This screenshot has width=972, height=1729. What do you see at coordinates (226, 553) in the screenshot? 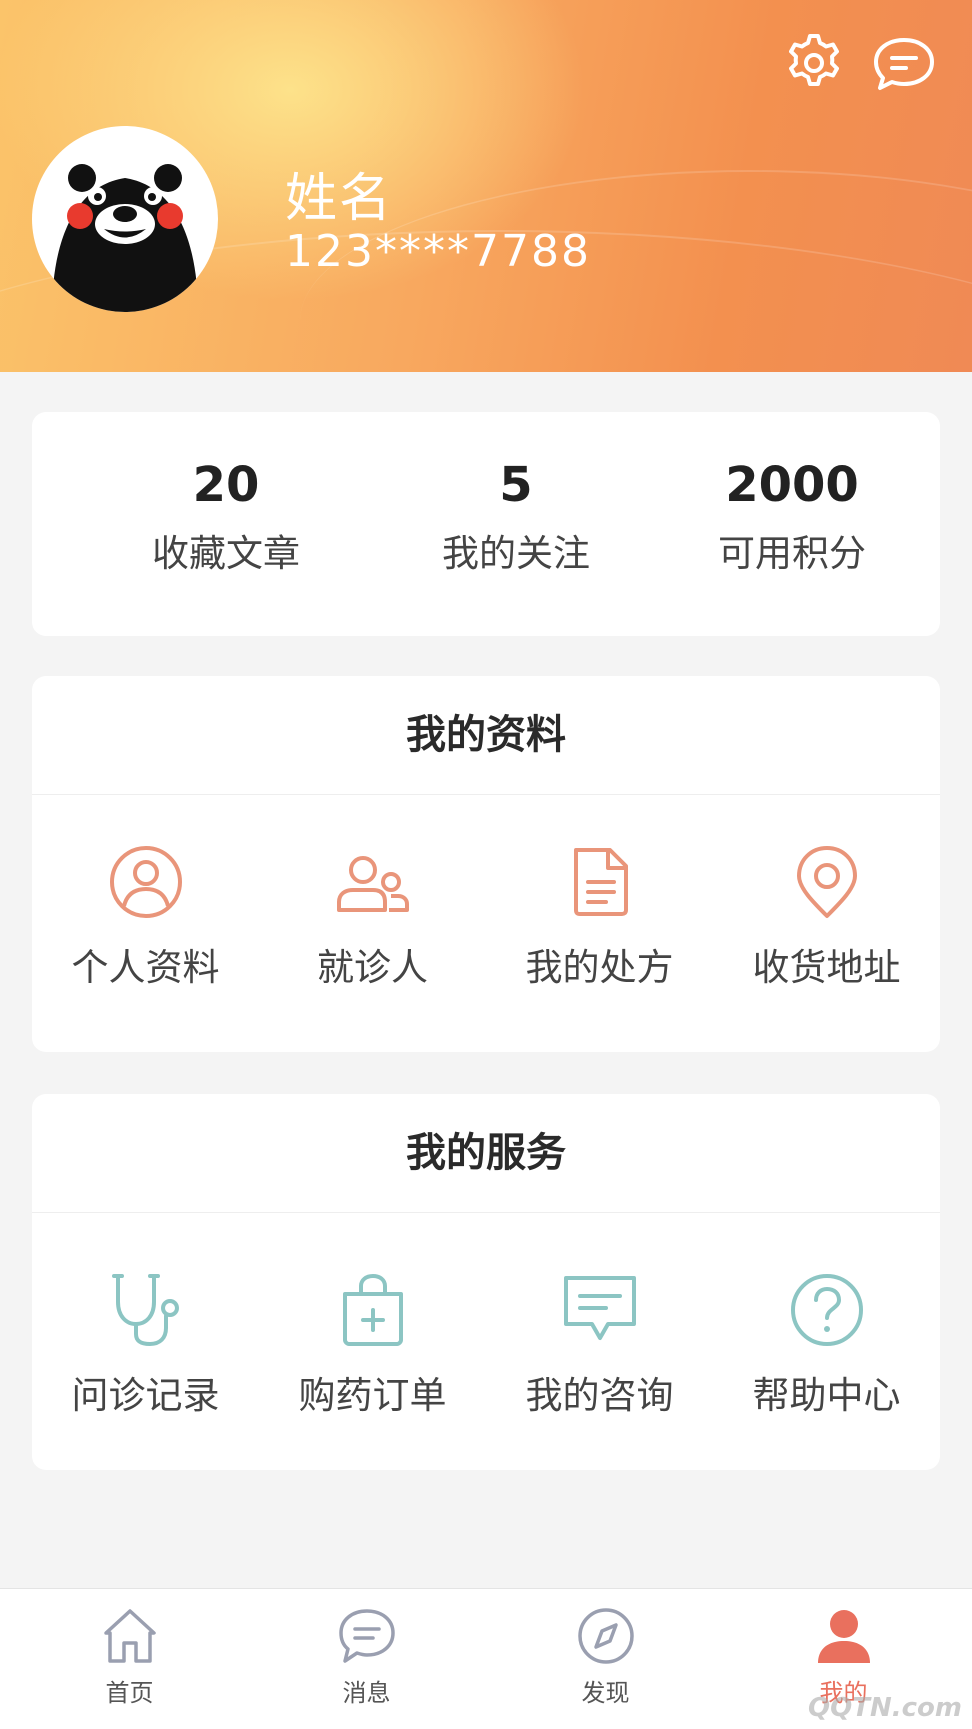
I see `stat-label: 收藏文章` at bounding box center [226, 553].